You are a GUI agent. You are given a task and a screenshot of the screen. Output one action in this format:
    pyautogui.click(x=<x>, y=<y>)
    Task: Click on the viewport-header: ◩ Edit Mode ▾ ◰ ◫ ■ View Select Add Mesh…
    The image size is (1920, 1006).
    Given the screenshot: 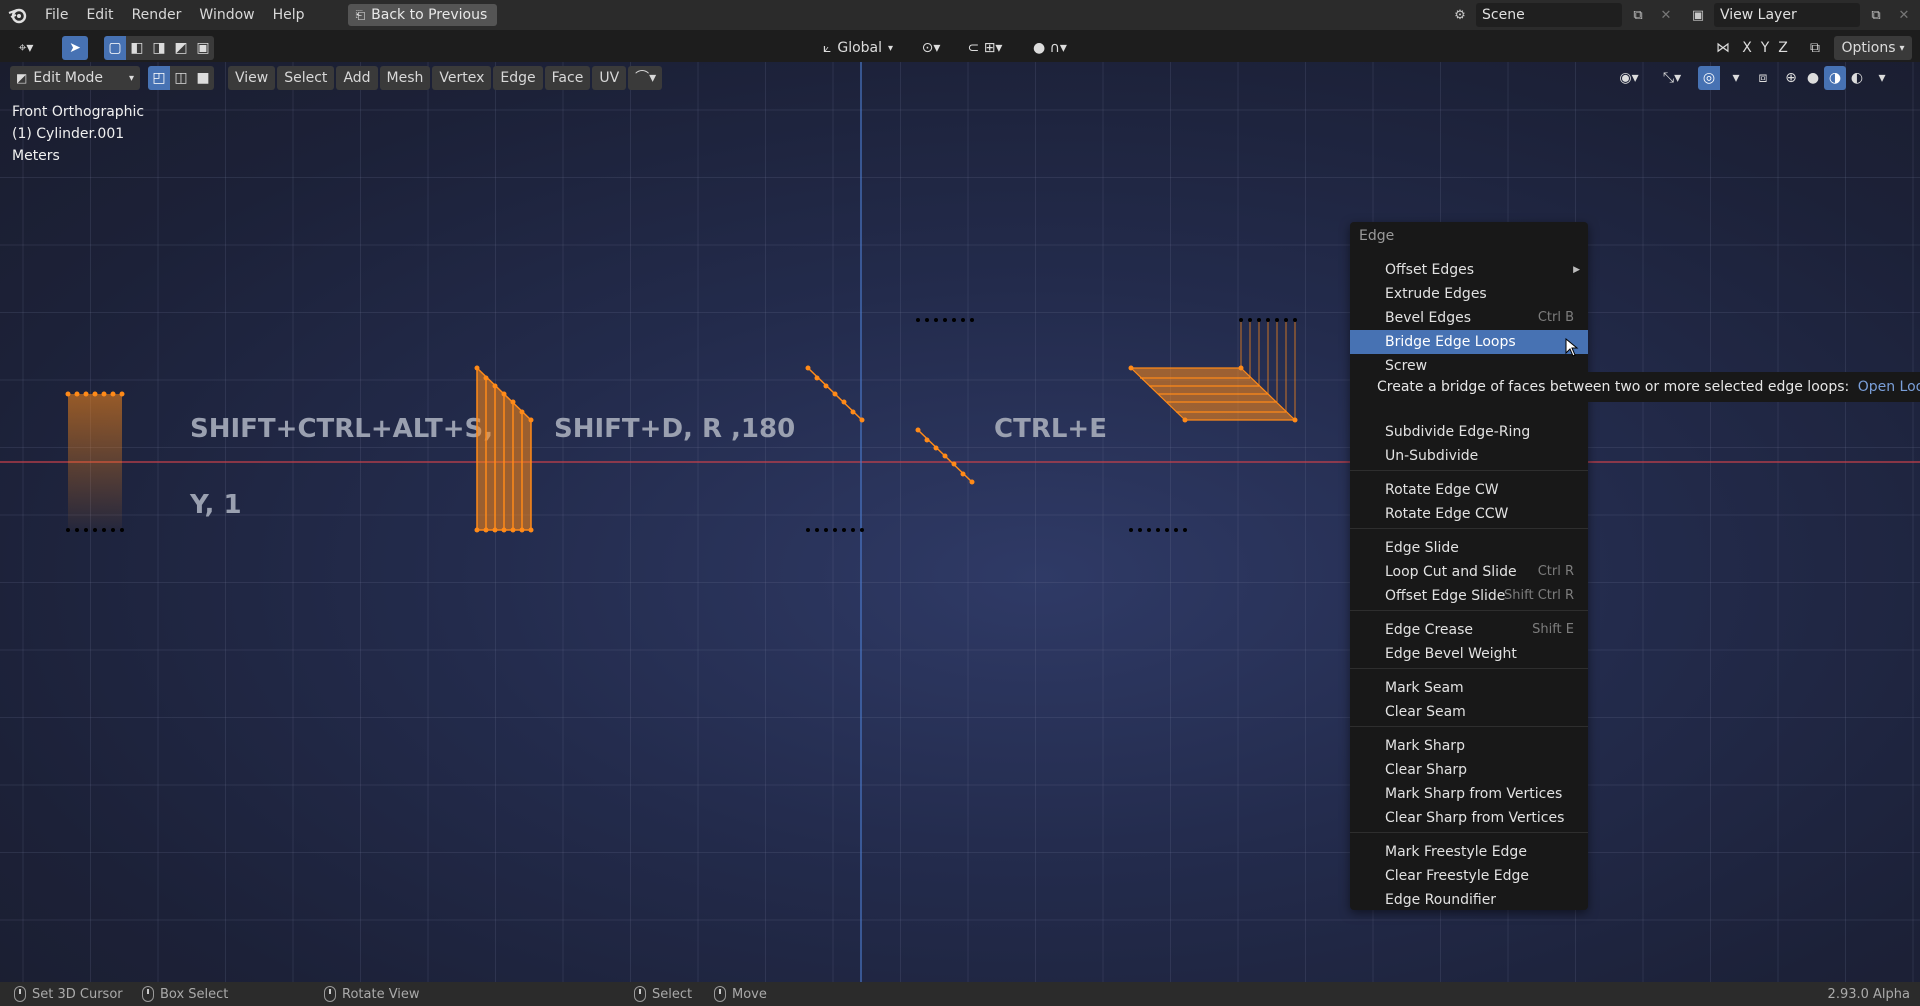 What is the action you would take?
    pyautogui.click(x=960, y=78)
    